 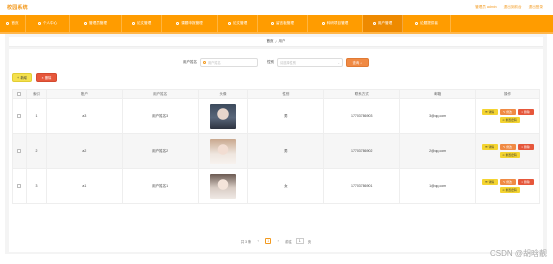 I want to click on col-gender: 性别, so click(x=286, y=94).